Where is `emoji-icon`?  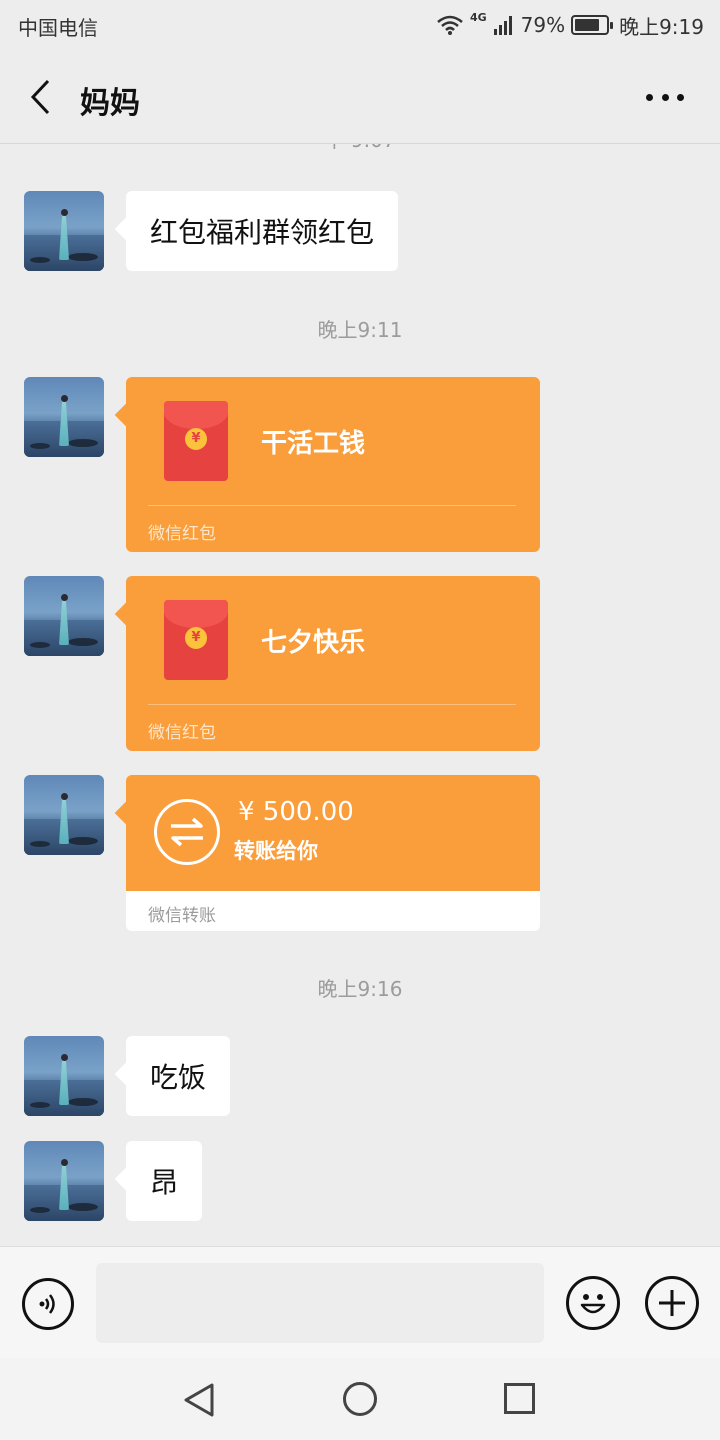 emoji-icon is located at coordinates (593, 1304).